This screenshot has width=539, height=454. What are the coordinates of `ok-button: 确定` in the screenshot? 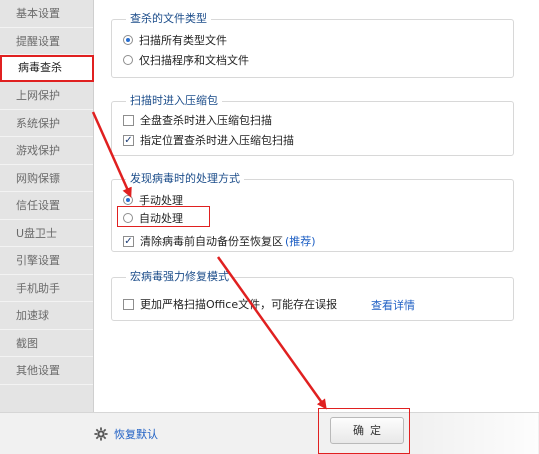 It's located at (367, 430).